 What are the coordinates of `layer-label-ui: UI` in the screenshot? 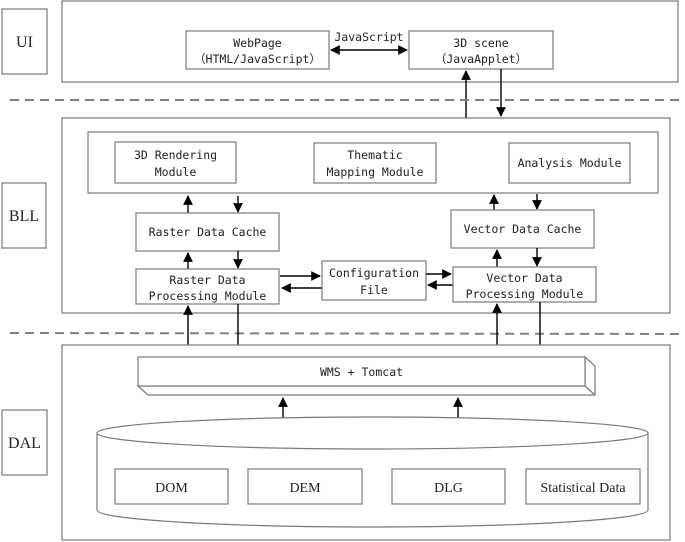 It's located at (24, 41).